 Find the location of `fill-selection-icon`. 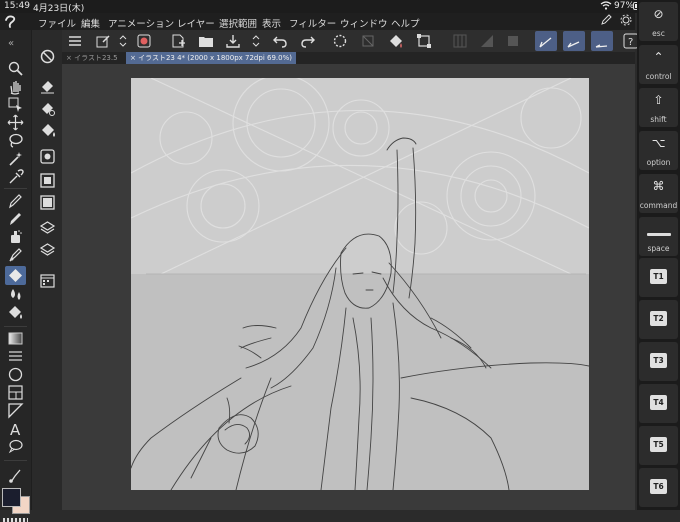

fill-selection-icon is located at coordinates (47, 130).